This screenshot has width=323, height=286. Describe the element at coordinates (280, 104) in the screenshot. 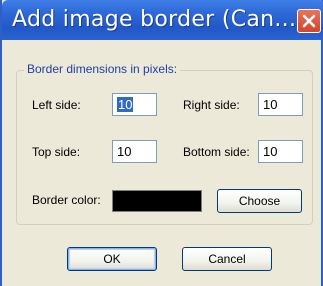

I see `right-side-field: 10` at that location.